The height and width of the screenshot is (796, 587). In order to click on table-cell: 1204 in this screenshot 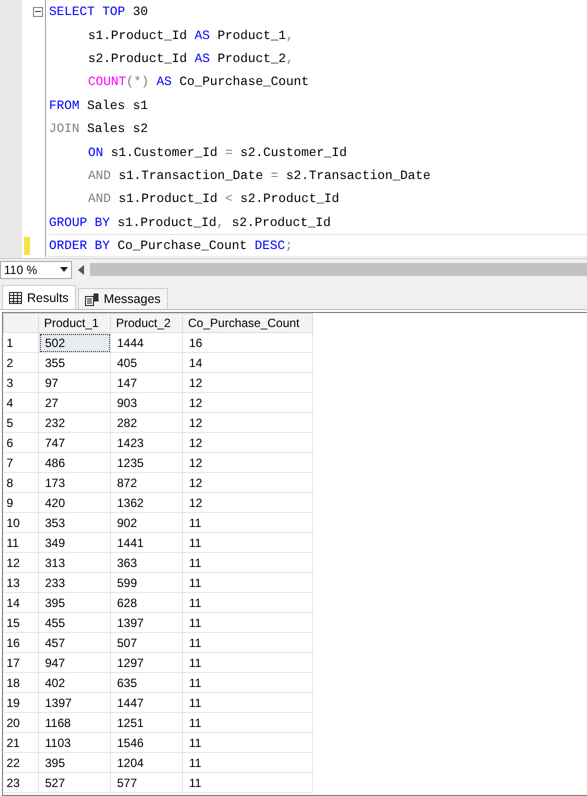, I will do `click(146, 762)`.